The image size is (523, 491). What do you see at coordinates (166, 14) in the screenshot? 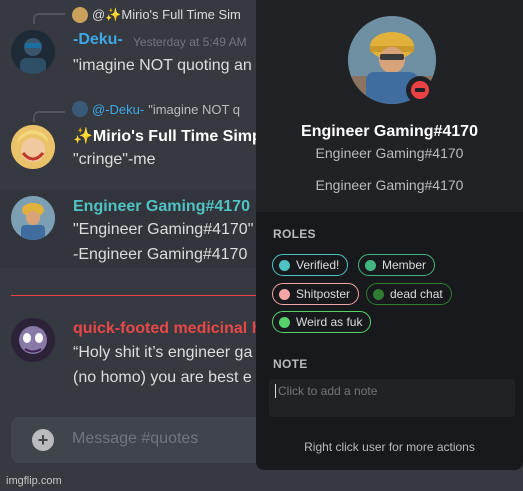
I see `reply-username: @✨Mirio's Full Time Sim` at bounding box center [166, 14].